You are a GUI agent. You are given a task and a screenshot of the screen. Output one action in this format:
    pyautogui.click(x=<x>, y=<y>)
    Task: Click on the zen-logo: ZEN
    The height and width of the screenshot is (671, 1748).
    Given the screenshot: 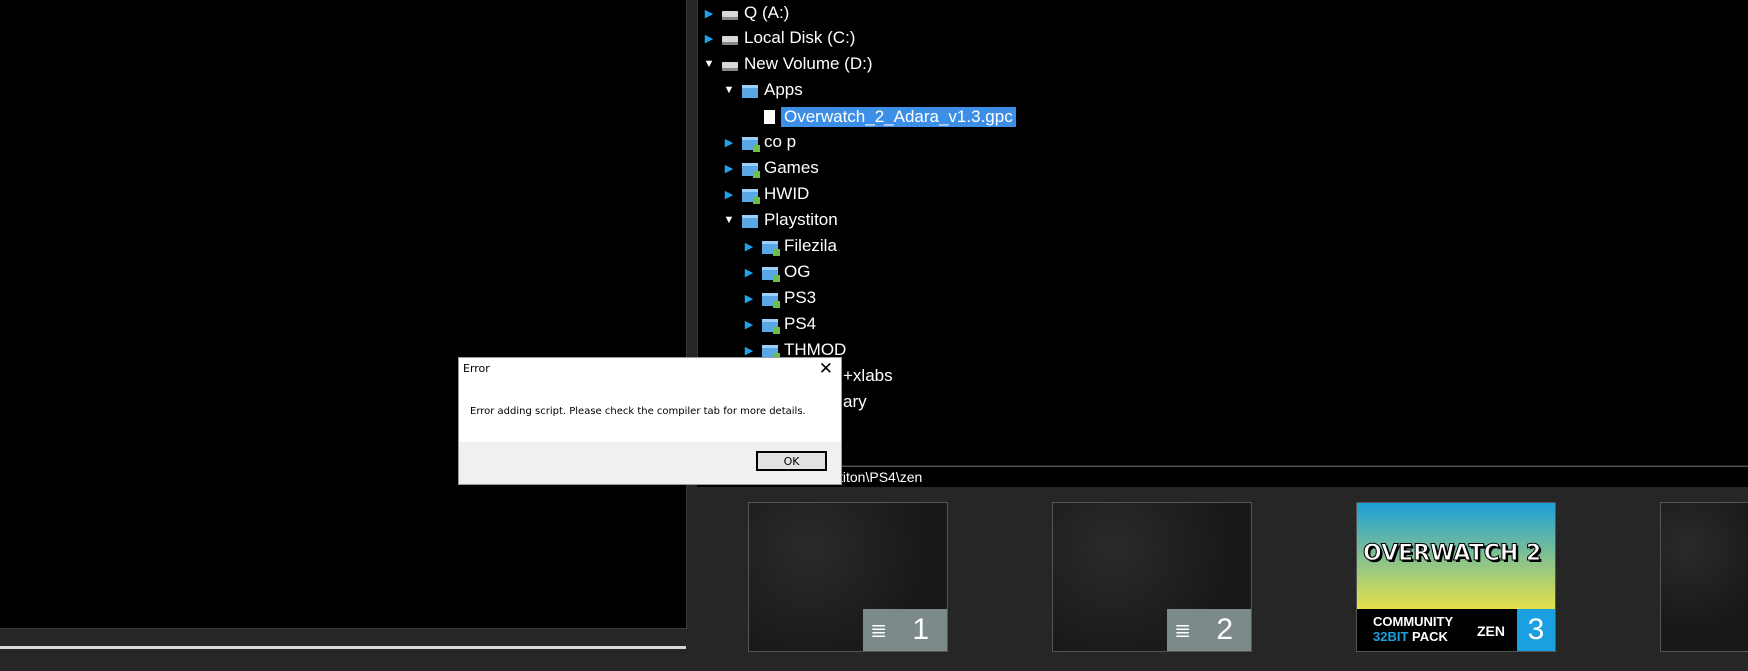 What is the action you would take?
    pyautogui.click(x=1491, y=631)
    